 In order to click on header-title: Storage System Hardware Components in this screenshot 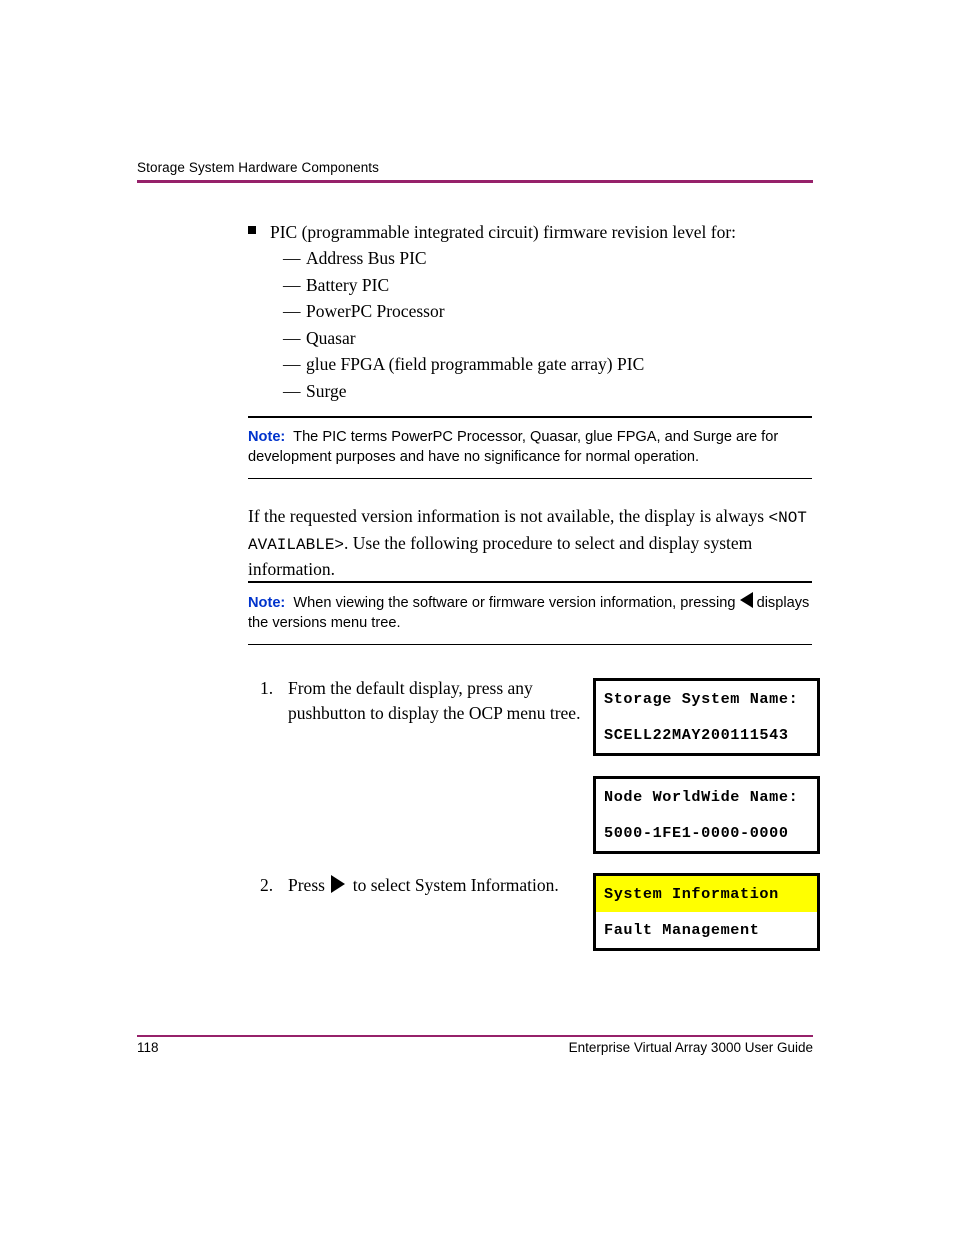, I will do `click(258, 167)`.